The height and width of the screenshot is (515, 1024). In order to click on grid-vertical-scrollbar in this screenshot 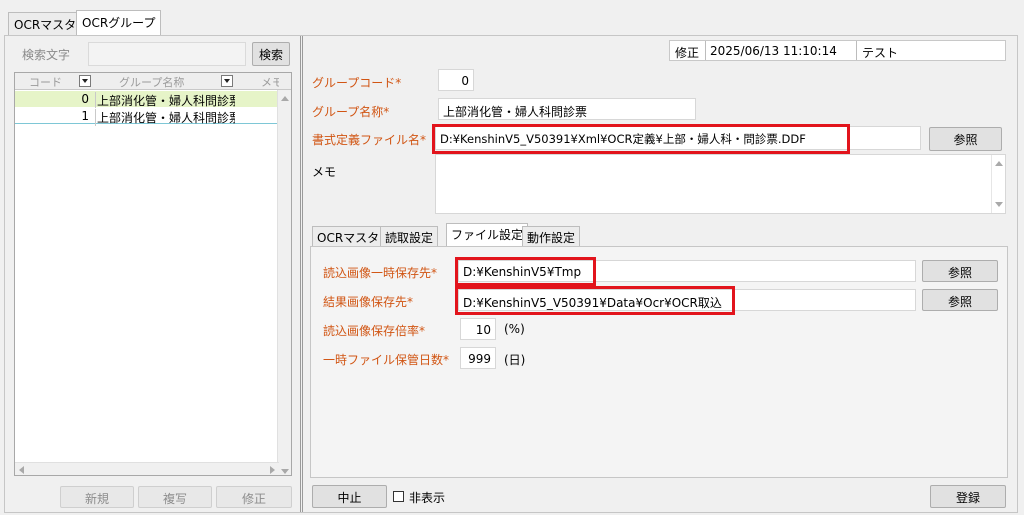, I will do `click(284, 282)`.